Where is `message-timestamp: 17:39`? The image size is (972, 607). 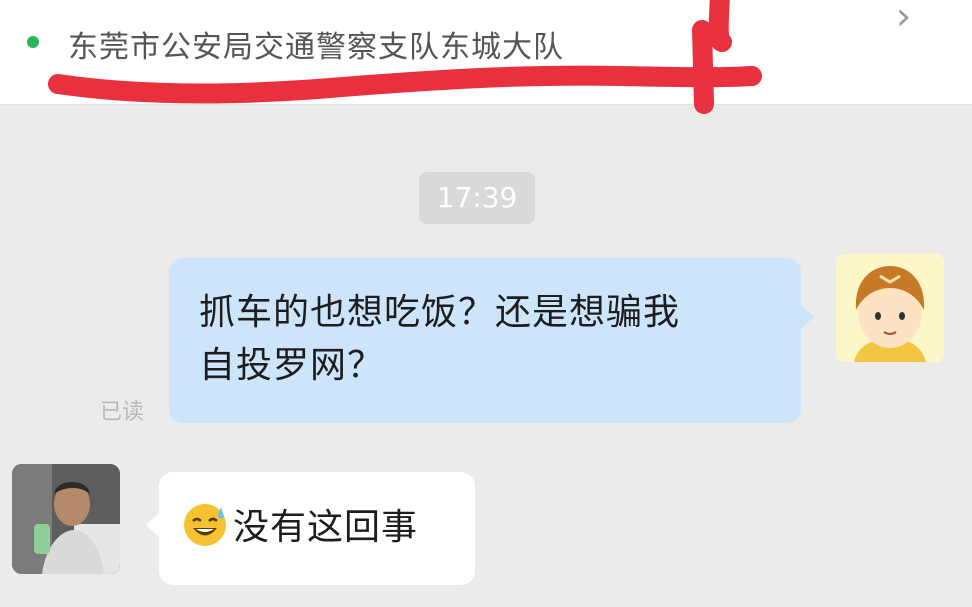
message-timestamp: 17:39 is located at coordinates (477, 198).